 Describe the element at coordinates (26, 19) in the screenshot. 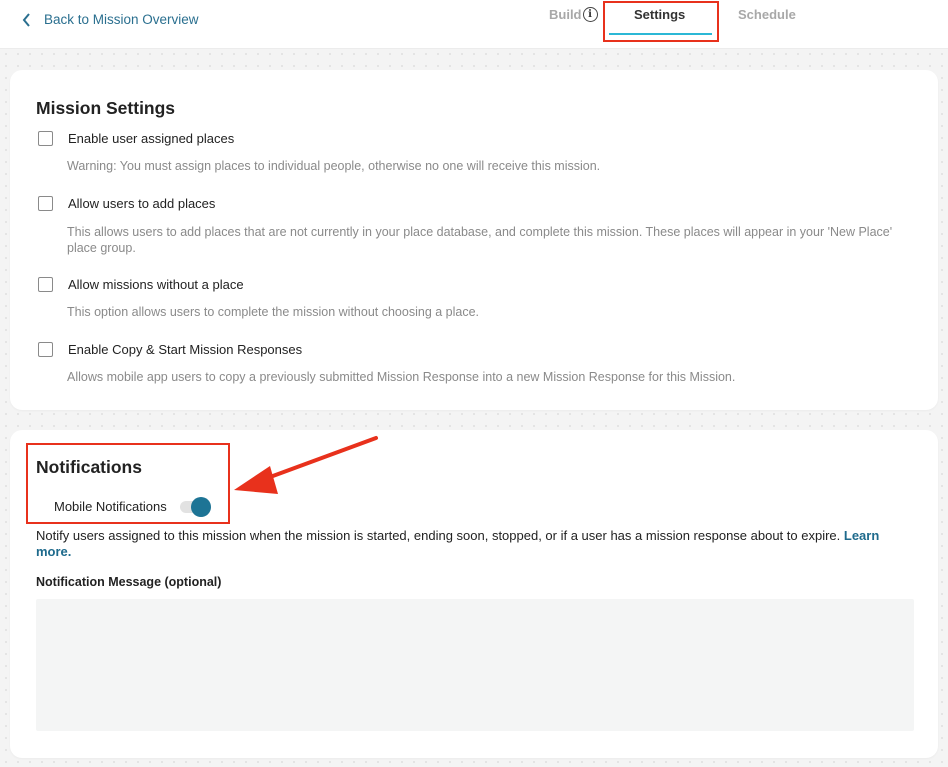

I see `chevron-left-icon` at that location.